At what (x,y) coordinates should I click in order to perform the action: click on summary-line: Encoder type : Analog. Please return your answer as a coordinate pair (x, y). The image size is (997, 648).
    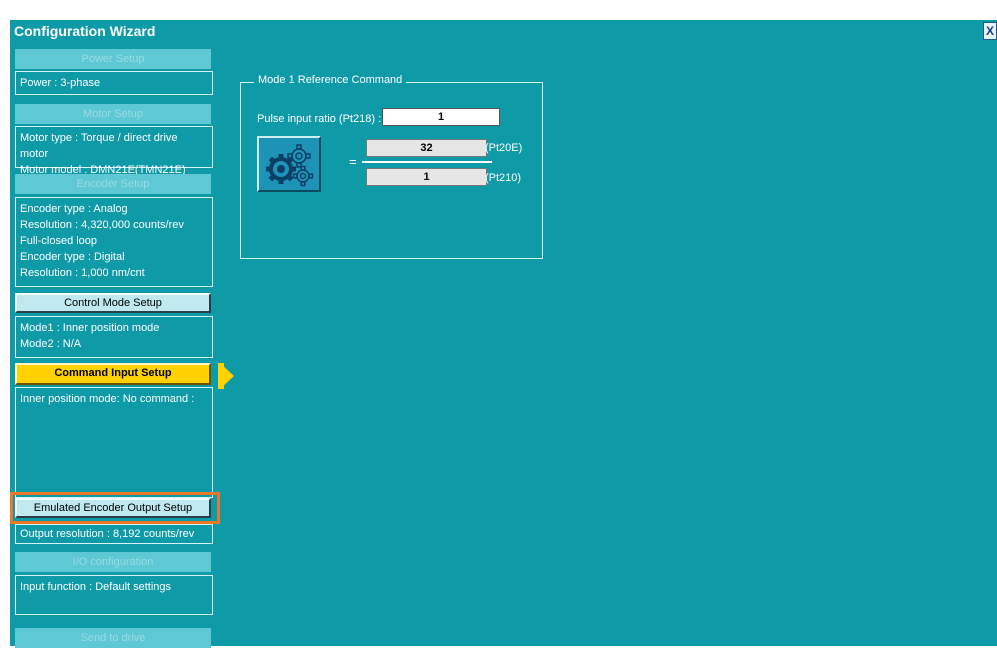
    Looking at the image, I should click on (74, 209).